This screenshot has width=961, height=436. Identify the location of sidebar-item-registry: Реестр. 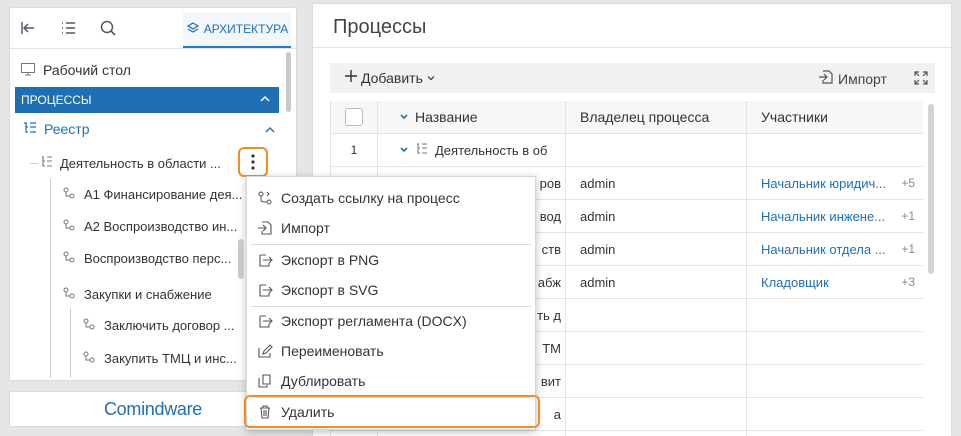
(148, 129).